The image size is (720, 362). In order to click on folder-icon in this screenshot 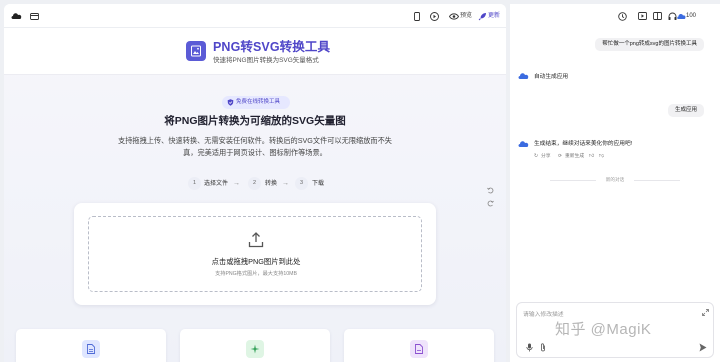, I will do `click(34, 16)`.